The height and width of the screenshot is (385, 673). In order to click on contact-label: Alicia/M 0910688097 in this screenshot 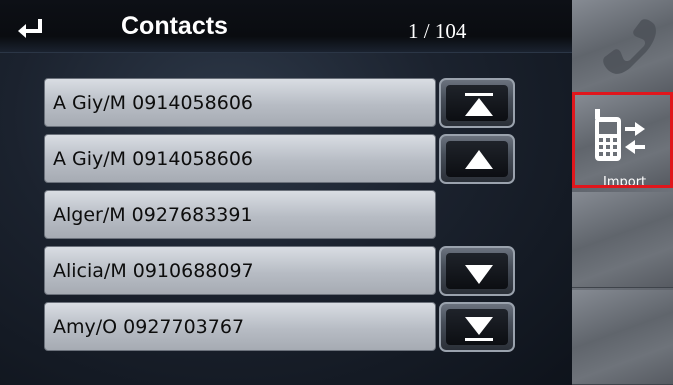, I will do `click(153, 271)`.